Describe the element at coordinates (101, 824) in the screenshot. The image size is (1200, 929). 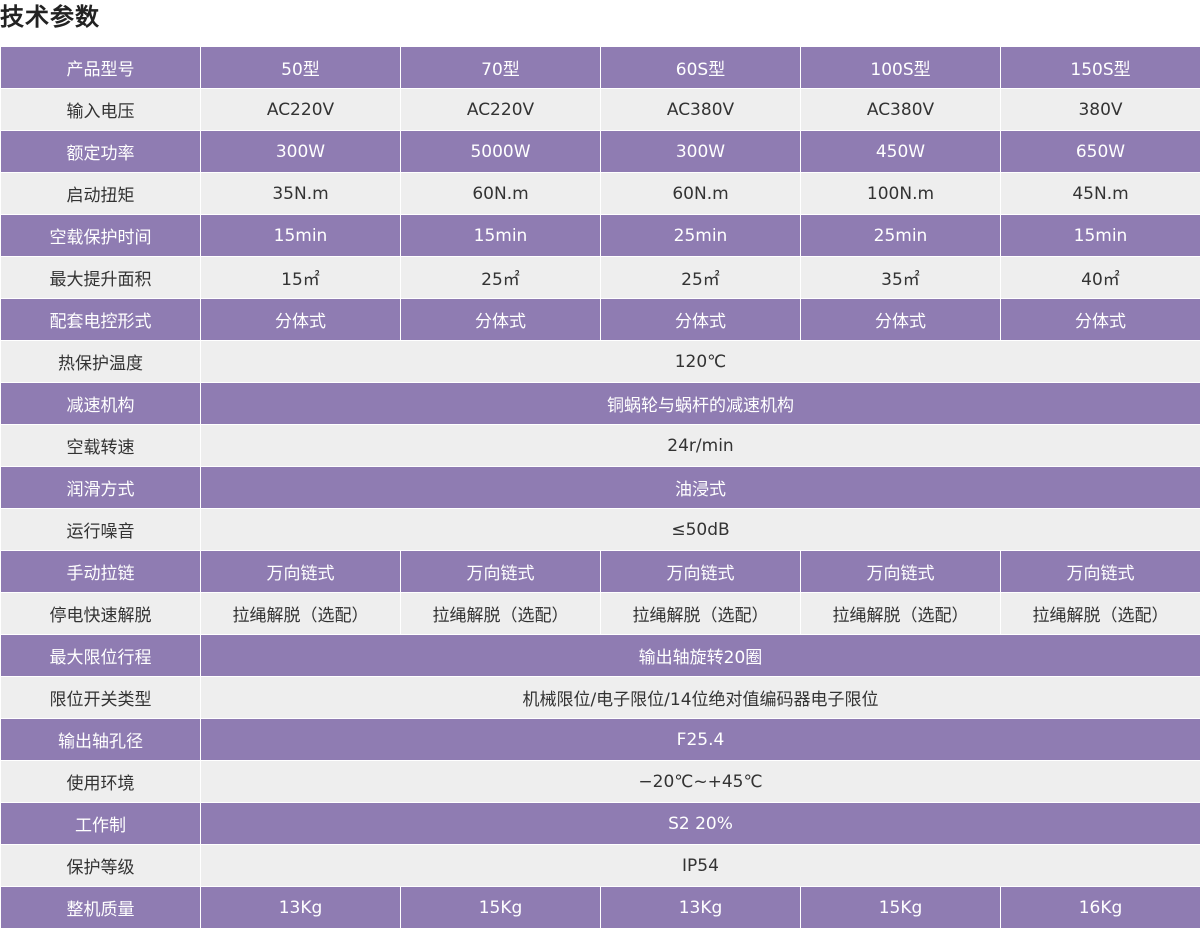
I see `row-label: 工作制` at that location.